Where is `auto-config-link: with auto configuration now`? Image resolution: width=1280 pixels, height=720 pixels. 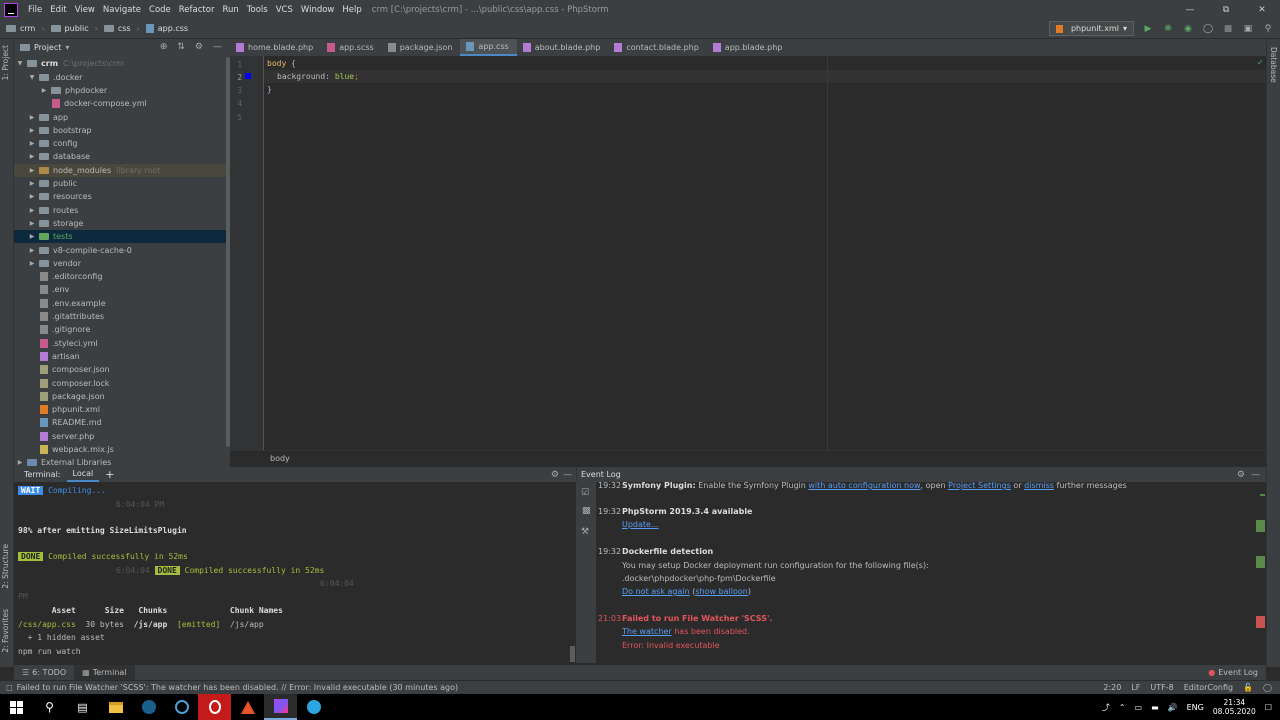 auto-config-link: with auto configuration now is located at coordinates (864, 486).